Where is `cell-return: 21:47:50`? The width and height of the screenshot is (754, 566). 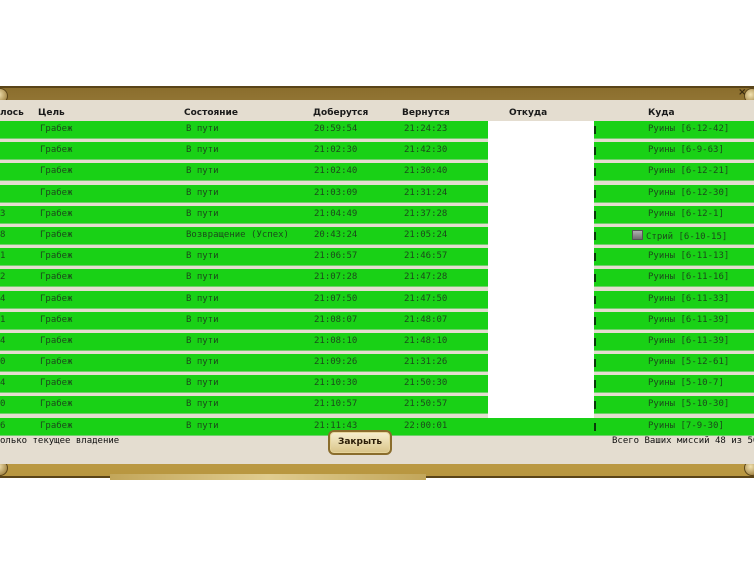 cell-return: 21:47:50 is located at coordinates (426, 298).